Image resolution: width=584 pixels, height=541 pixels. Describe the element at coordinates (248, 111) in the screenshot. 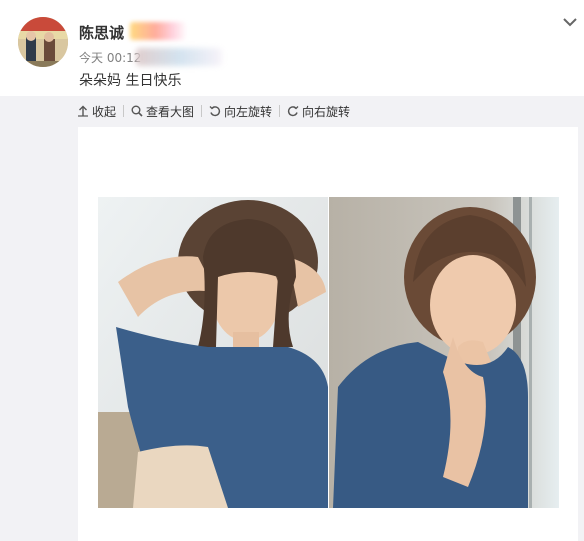

I see `rotate-left-label: 向左旋转` at that location.